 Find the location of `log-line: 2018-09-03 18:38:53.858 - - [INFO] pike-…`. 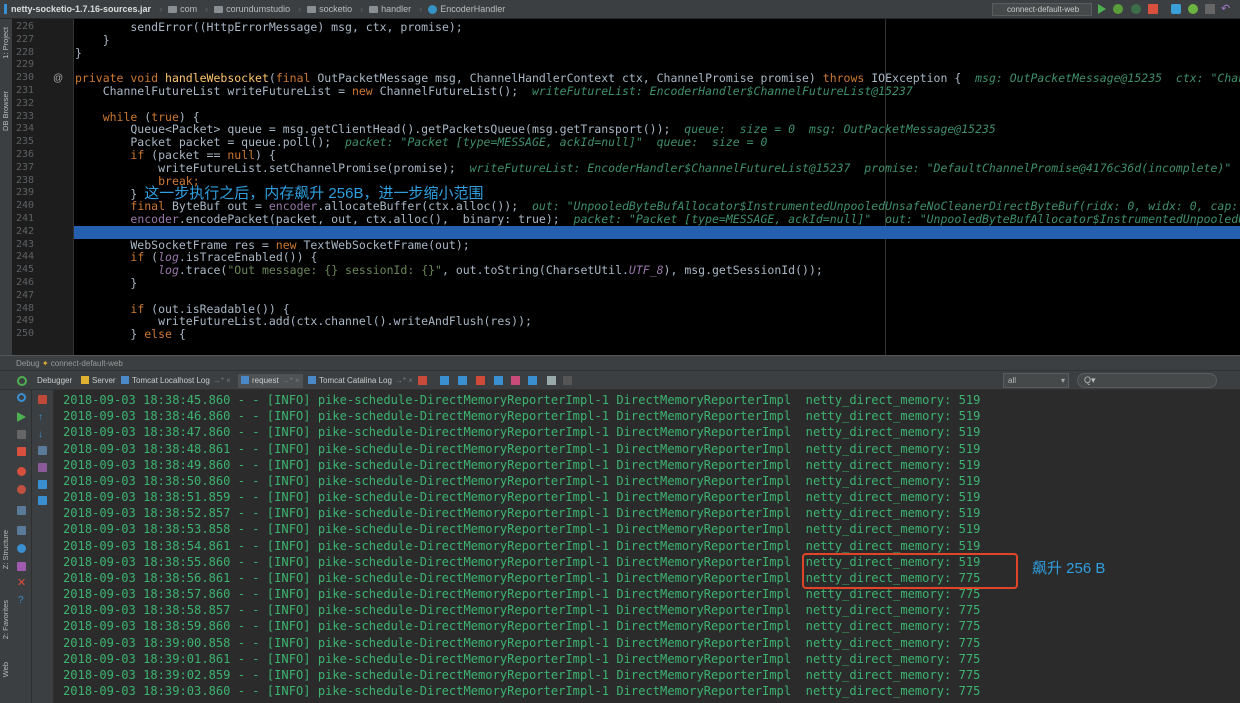

log-line: 2018-09-03 18:38:53.858 - - [INFO] pike-… is located at coordinates (522, 529).